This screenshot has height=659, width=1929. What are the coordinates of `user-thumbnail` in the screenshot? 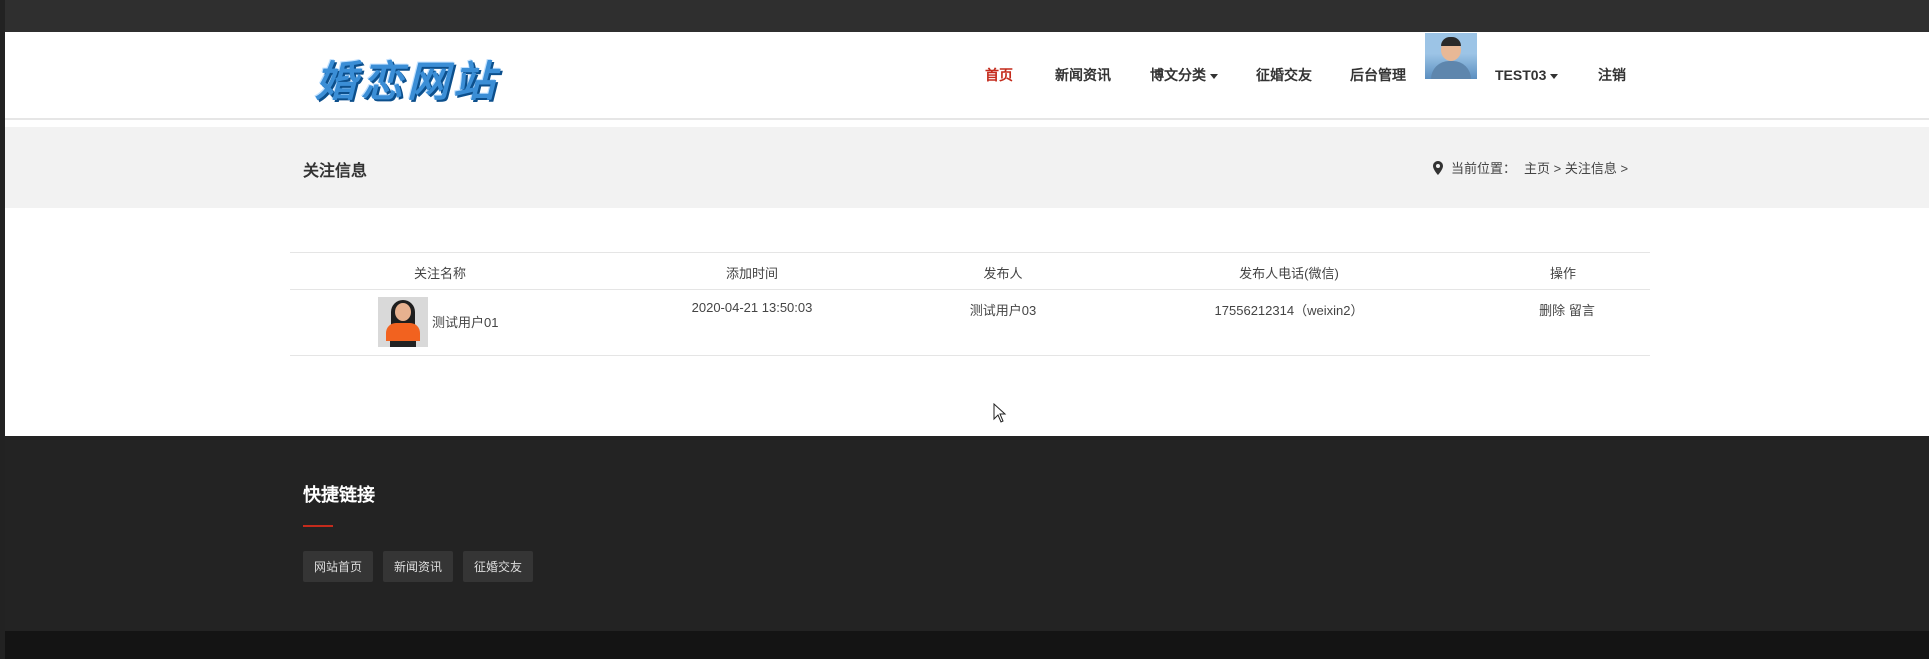 It's located at (403, 322).